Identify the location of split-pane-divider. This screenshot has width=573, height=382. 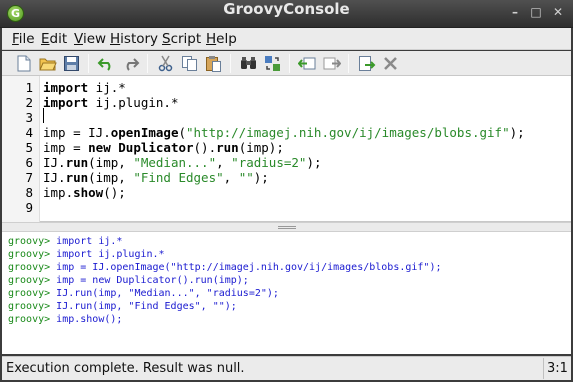
(286, 227).